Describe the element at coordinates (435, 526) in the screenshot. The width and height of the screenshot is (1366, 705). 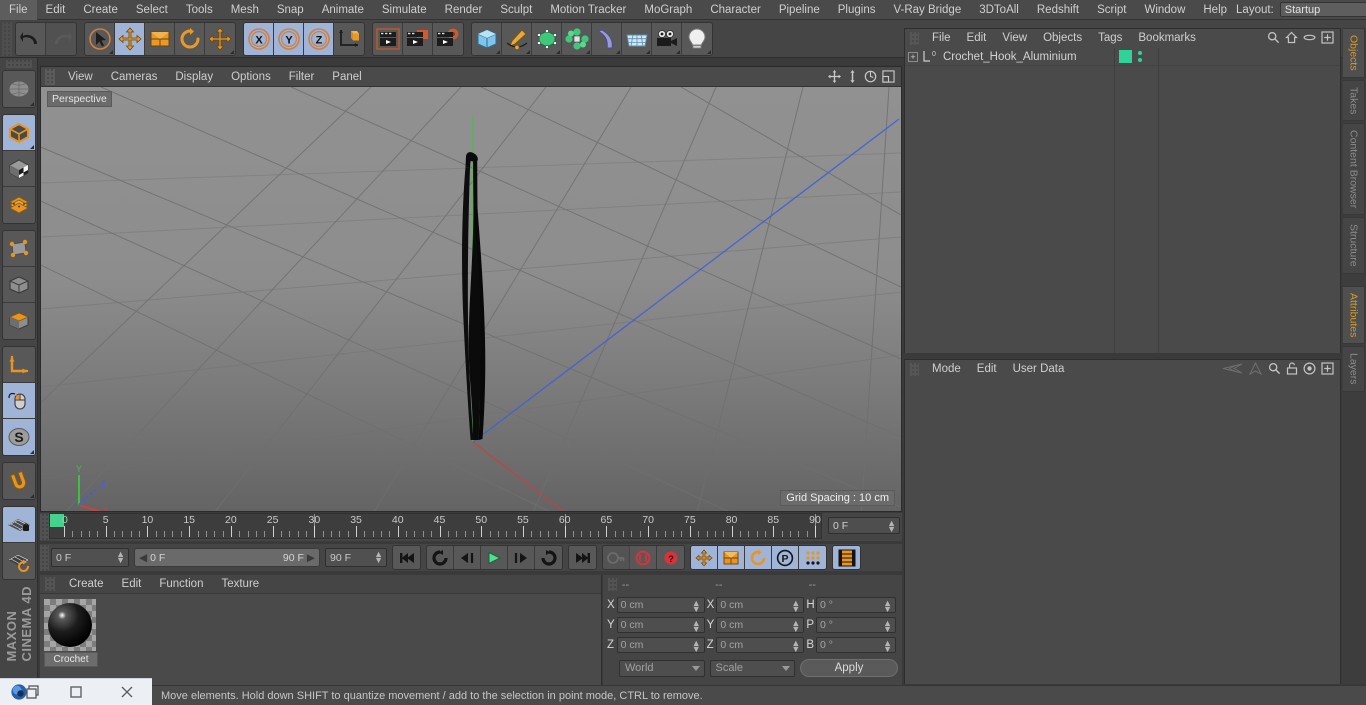
I see `timeline-ruler: 051015202530354045505560657075808590` at that location.